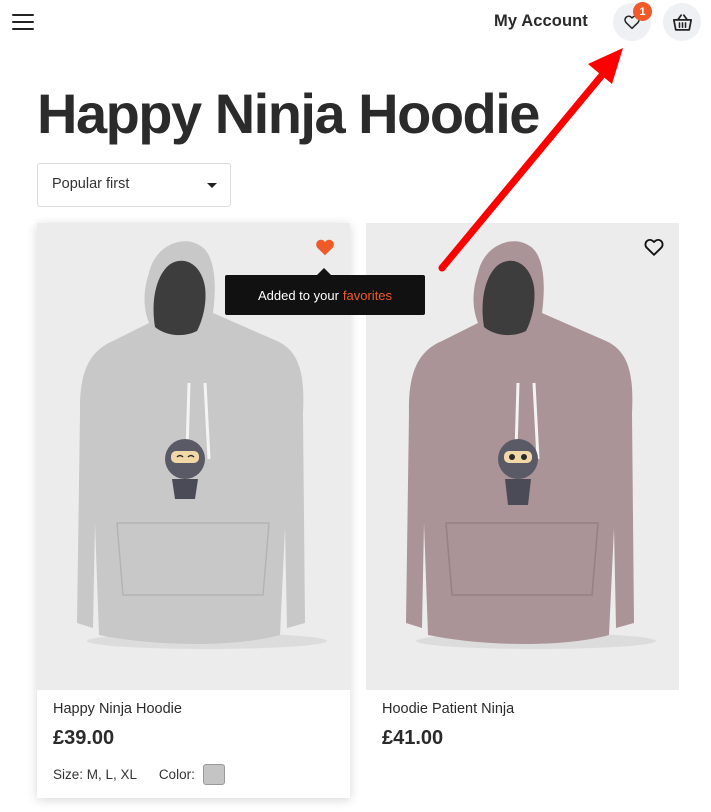 This screenshot has width=711, height=812. I want to click on product-name: Hoodie Patient Ninja, so click(448, 709).